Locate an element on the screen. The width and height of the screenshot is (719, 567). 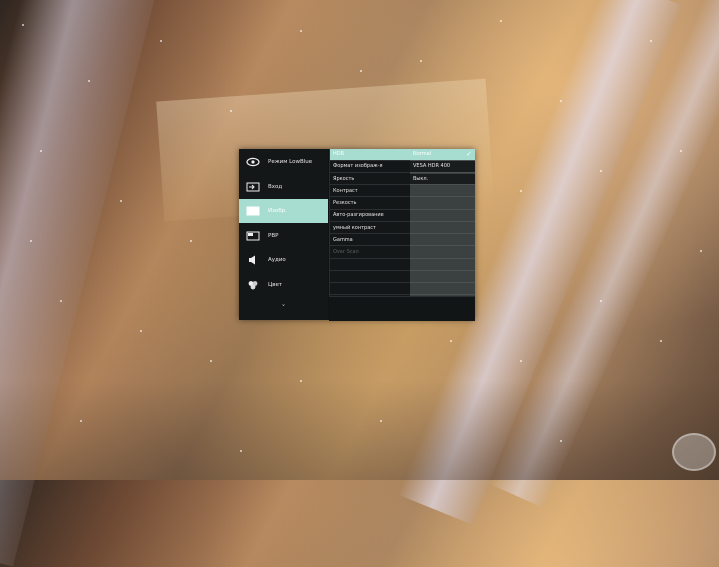
color-icon is located at coordinates (253, 285).